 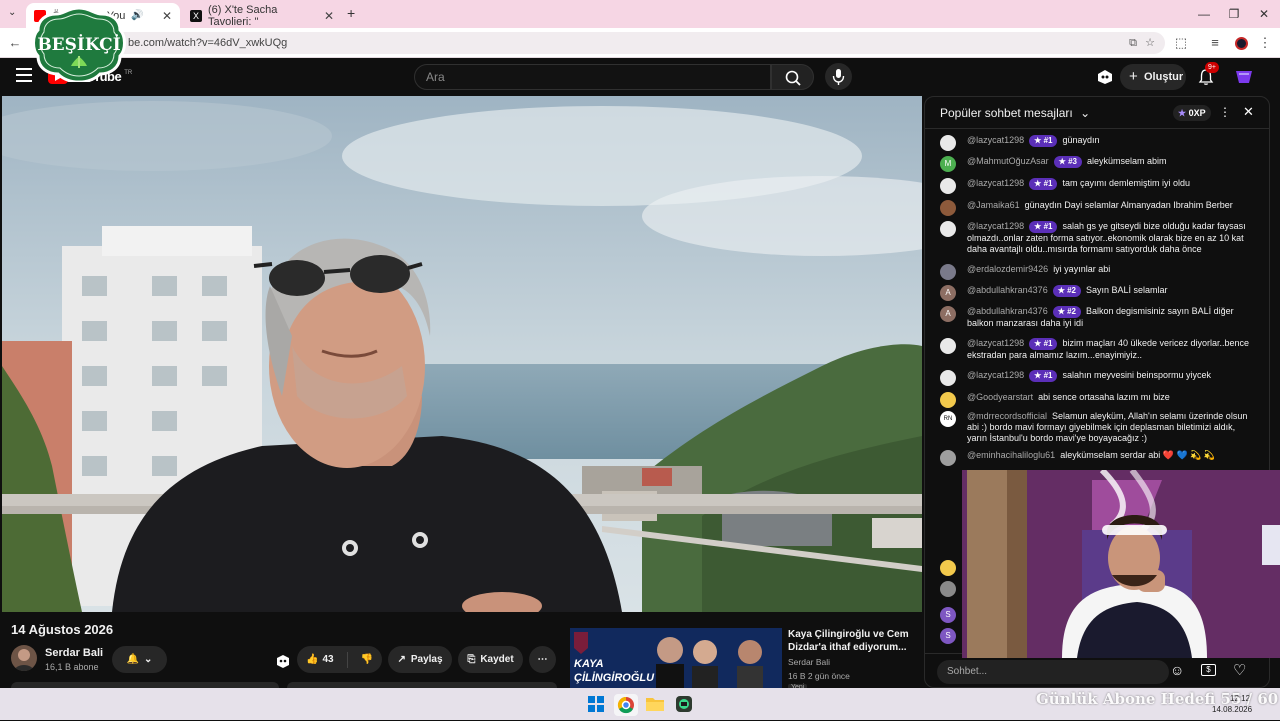 What do you see at coordinates (1157, 699) in the screenshot?
I see `subscriber-goal-ticker: Günlük Abone Hedefi 55 / 60` at bounding box center [1157, 699].